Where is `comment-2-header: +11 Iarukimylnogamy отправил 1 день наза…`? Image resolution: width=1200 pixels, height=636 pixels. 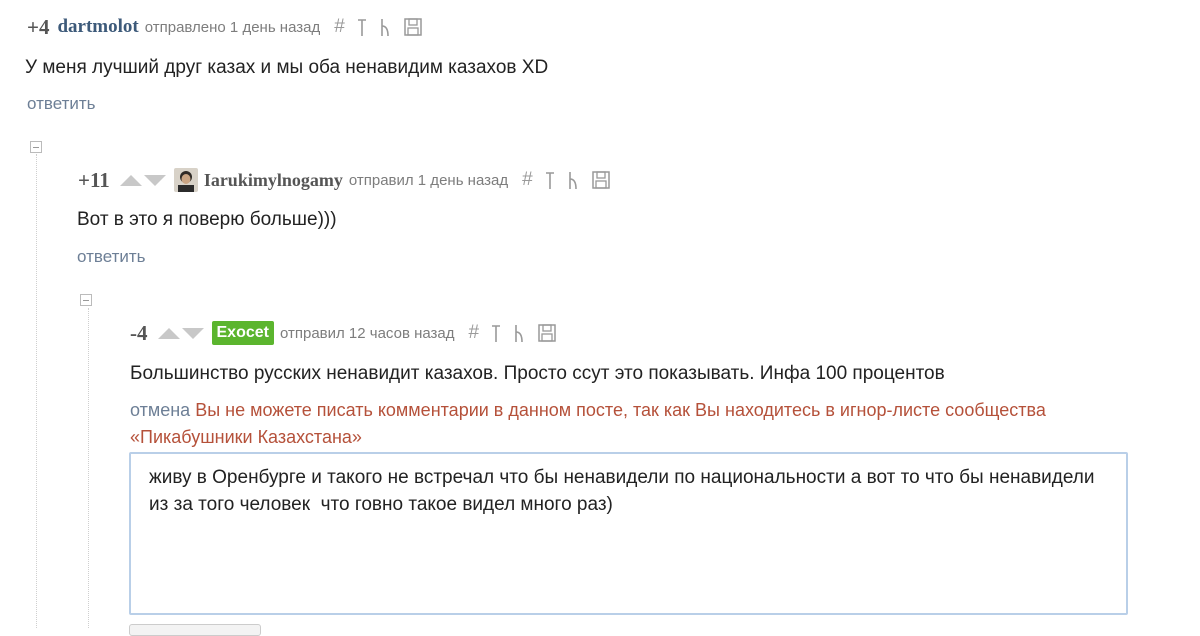
comment-2-header: +11 Iarukimylnogamy отправил 1 день наза… is located at coordinates (344, 180).